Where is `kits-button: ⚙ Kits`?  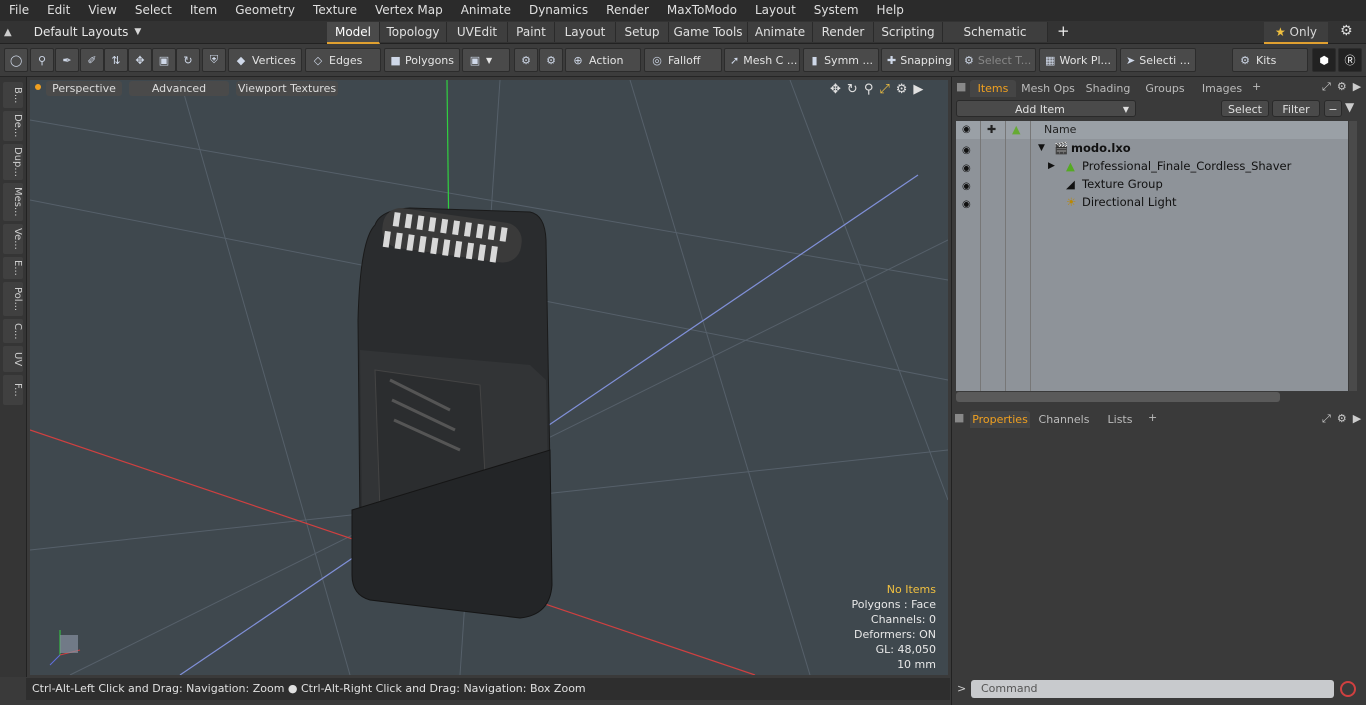 kits-button: ⚙ Kits is located at coordinates (1270, 60).